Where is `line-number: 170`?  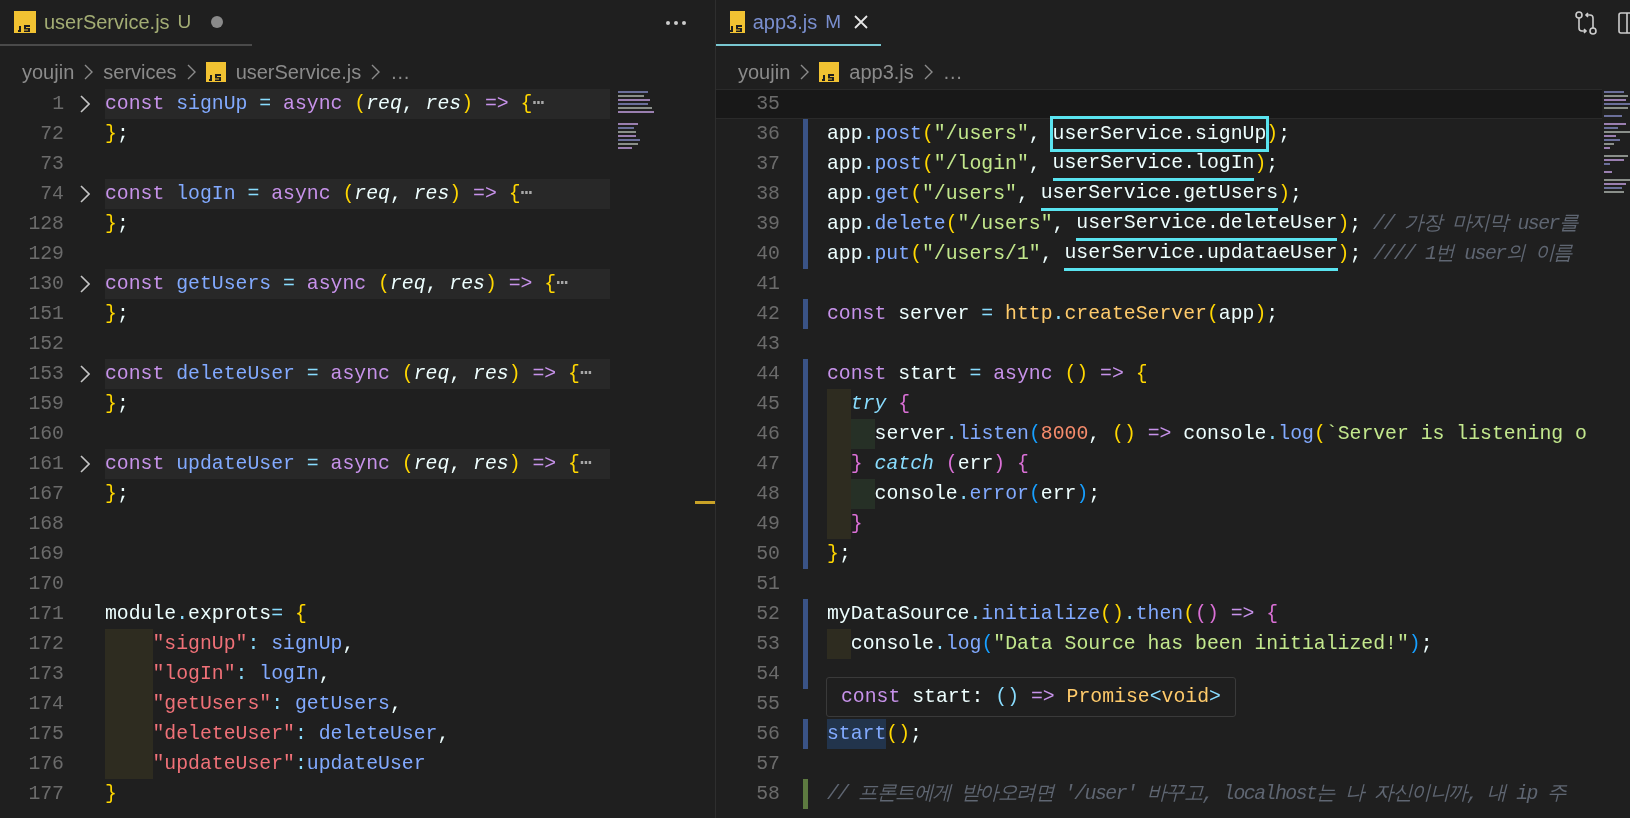 line-number: 170 is located at coordinates (45, 584).